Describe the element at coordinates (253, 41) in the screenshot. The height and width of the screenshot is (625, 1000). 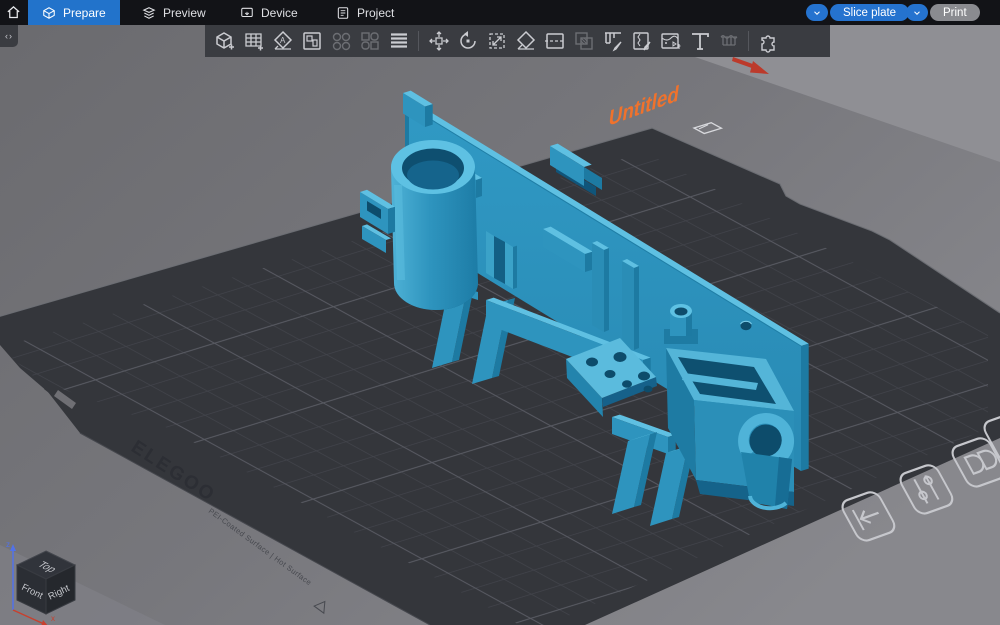
I see `add-plate-icon` at that location.